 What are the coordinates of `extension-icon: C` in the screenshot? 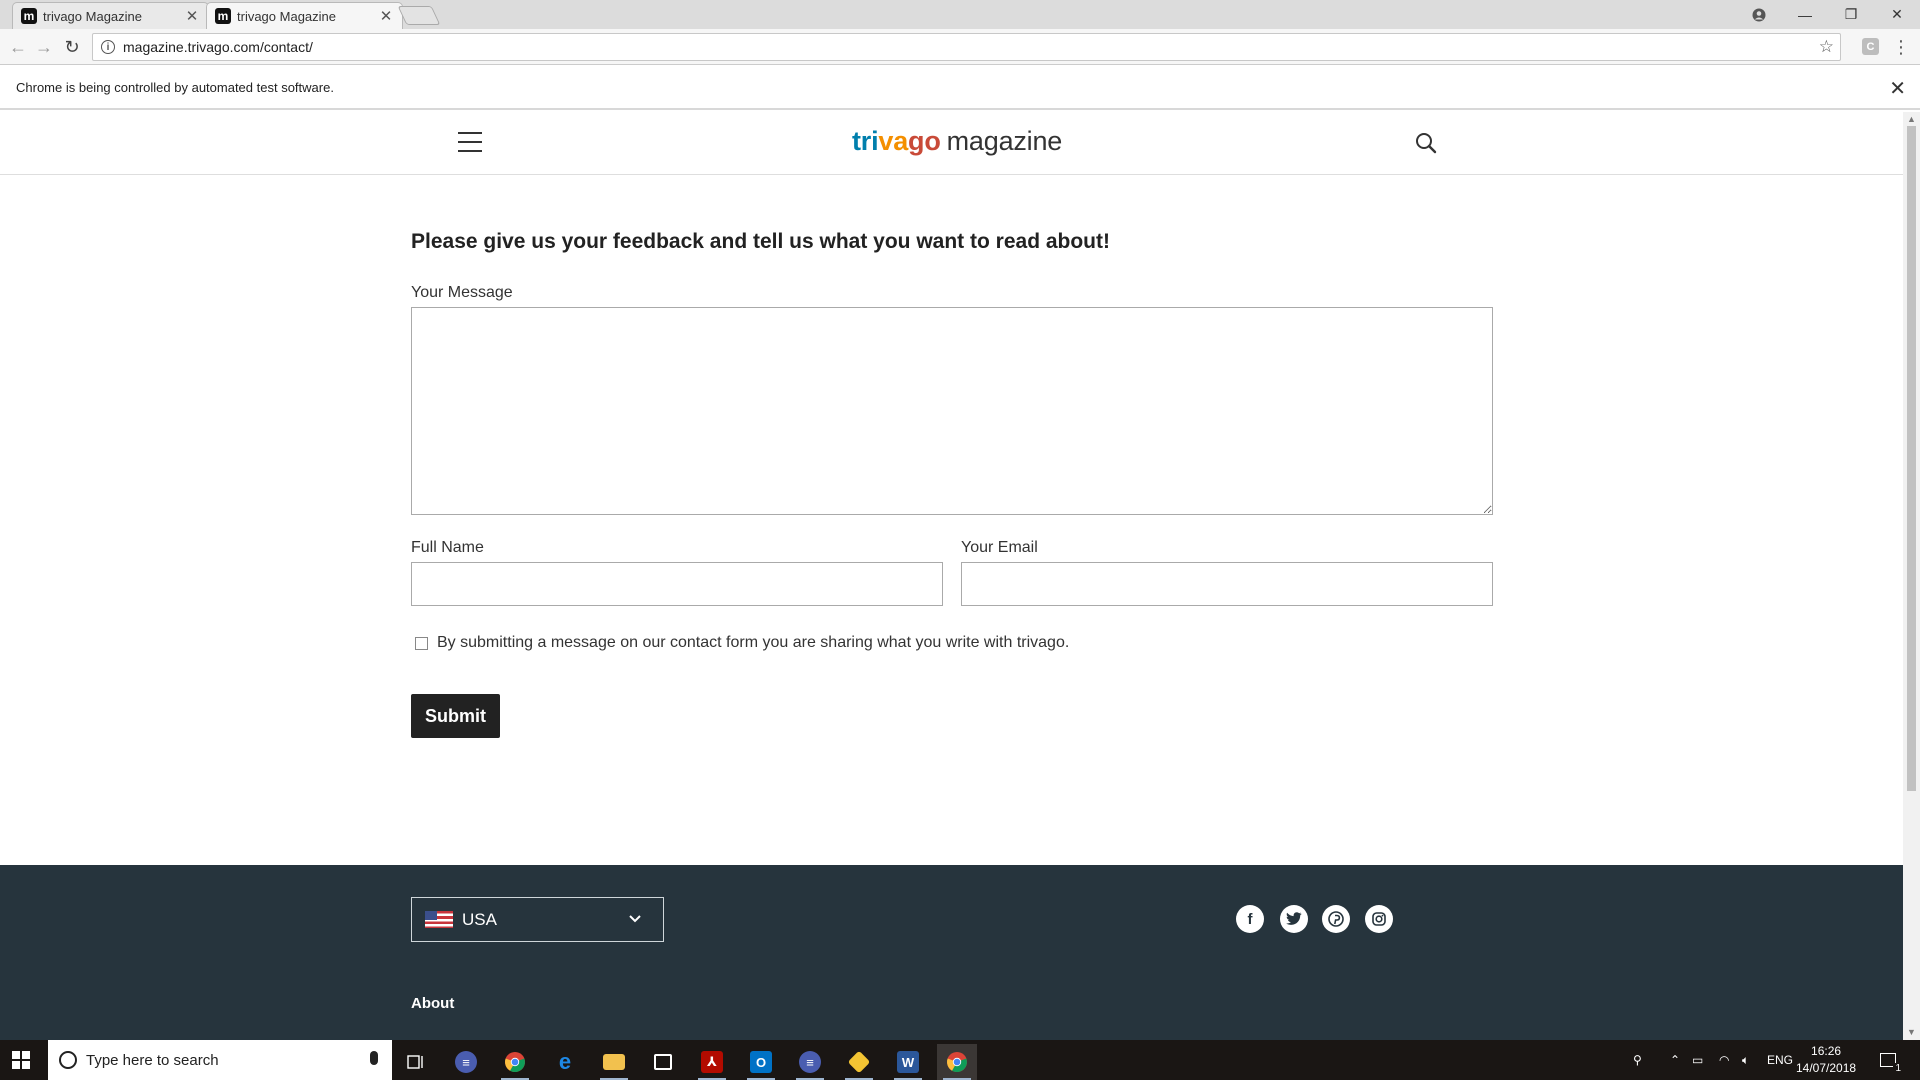 It's located at (1870, 46).